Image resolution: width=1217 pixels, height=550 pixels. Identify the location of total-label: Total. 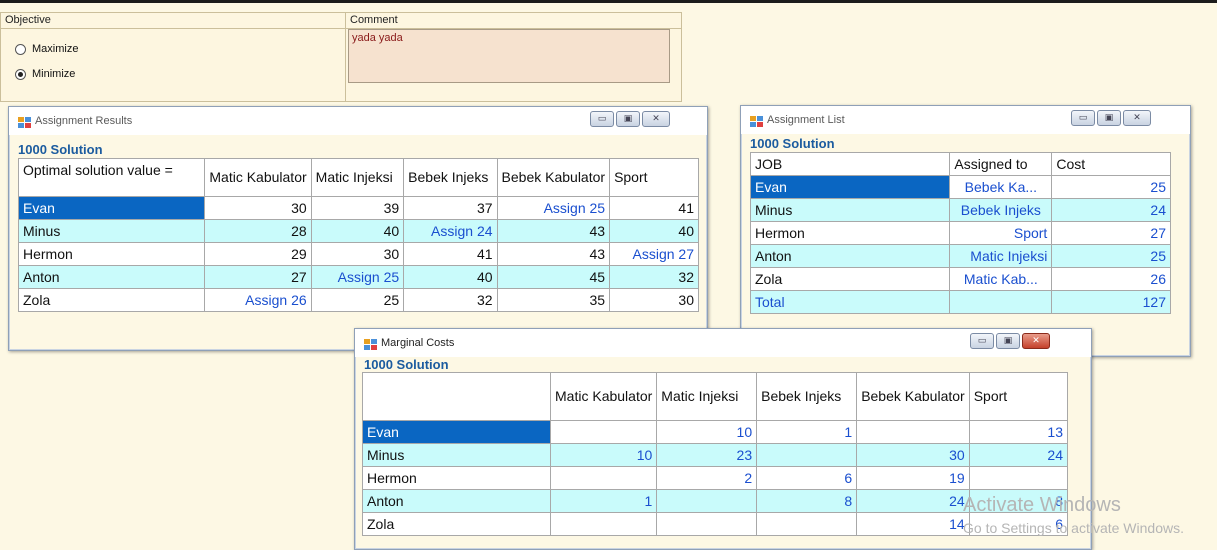
(850, 302).